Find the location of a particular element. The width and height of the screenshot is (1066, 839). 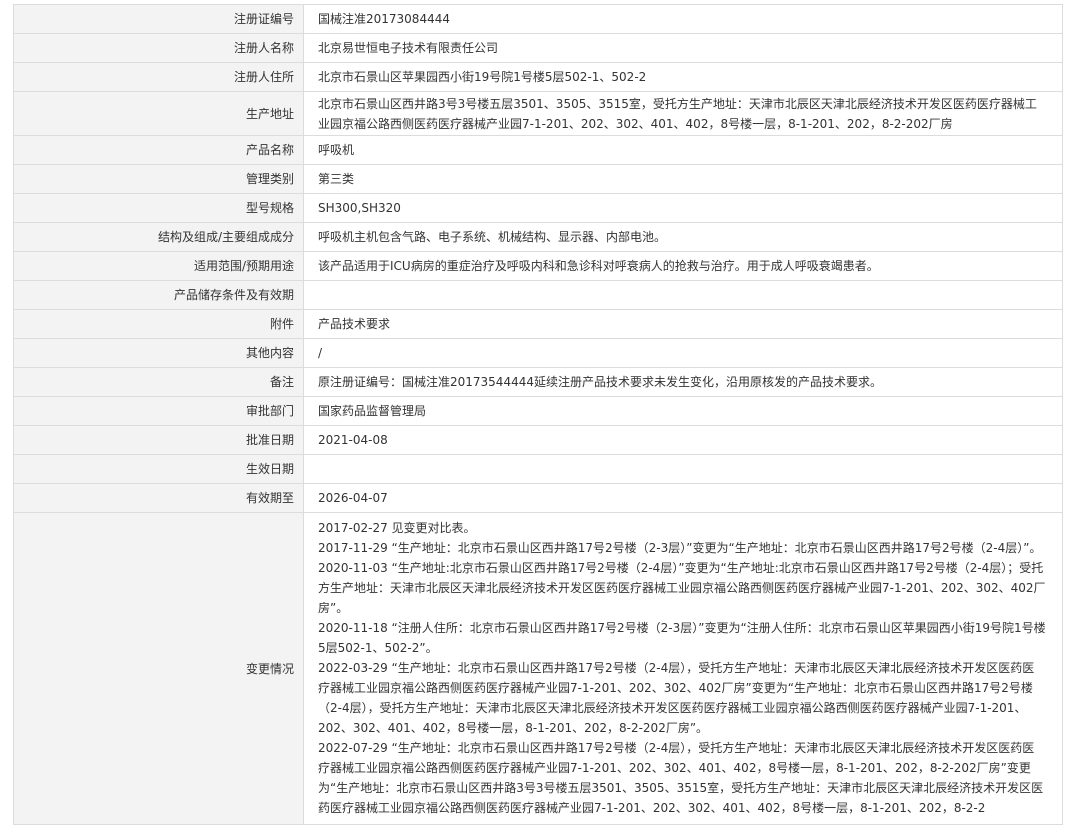

label-scope: 适用范围/预期用途 is located at coordinates (158, 266).